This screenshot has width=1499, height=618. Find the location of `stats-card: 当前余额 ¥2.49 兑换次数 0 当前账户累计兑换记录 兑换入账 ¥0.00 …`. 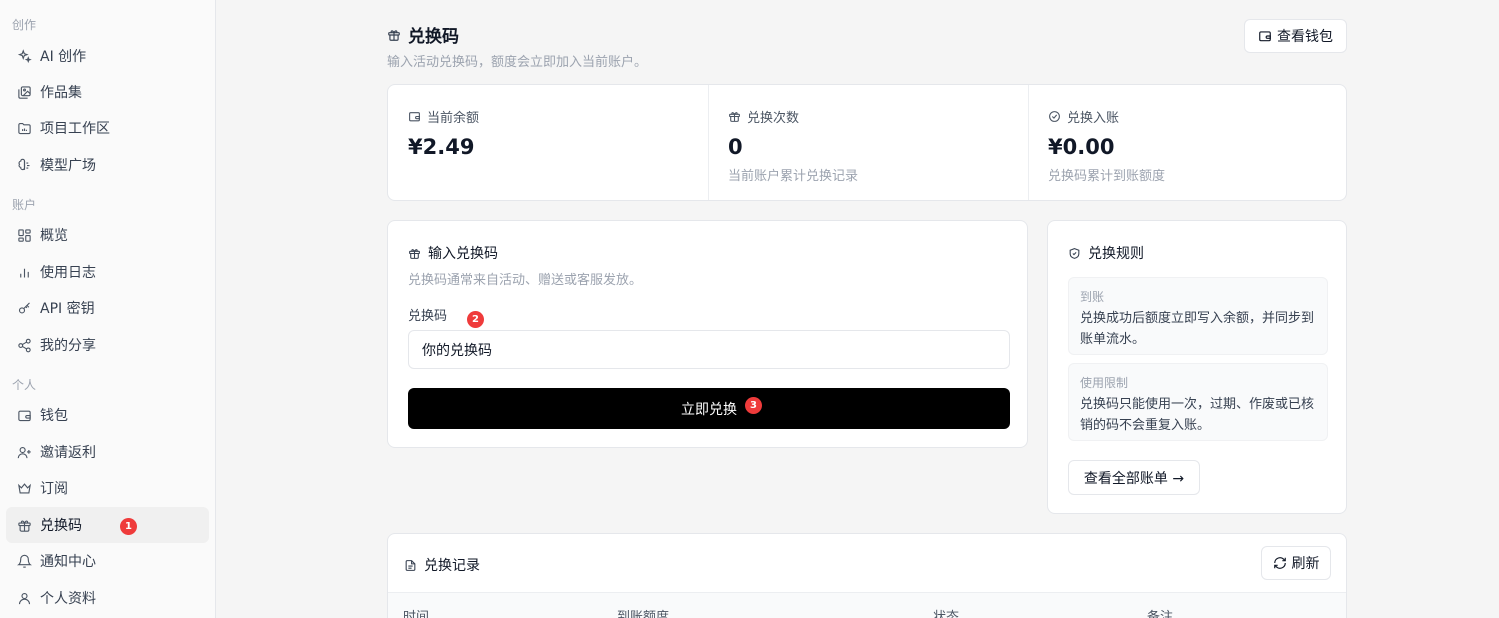

stats-card: 当前余额 ¥2.49 兑换次数 0 当前账户累计兑换记录 兑换入账 ¥0.00 … is located at coordinates (867, 142).